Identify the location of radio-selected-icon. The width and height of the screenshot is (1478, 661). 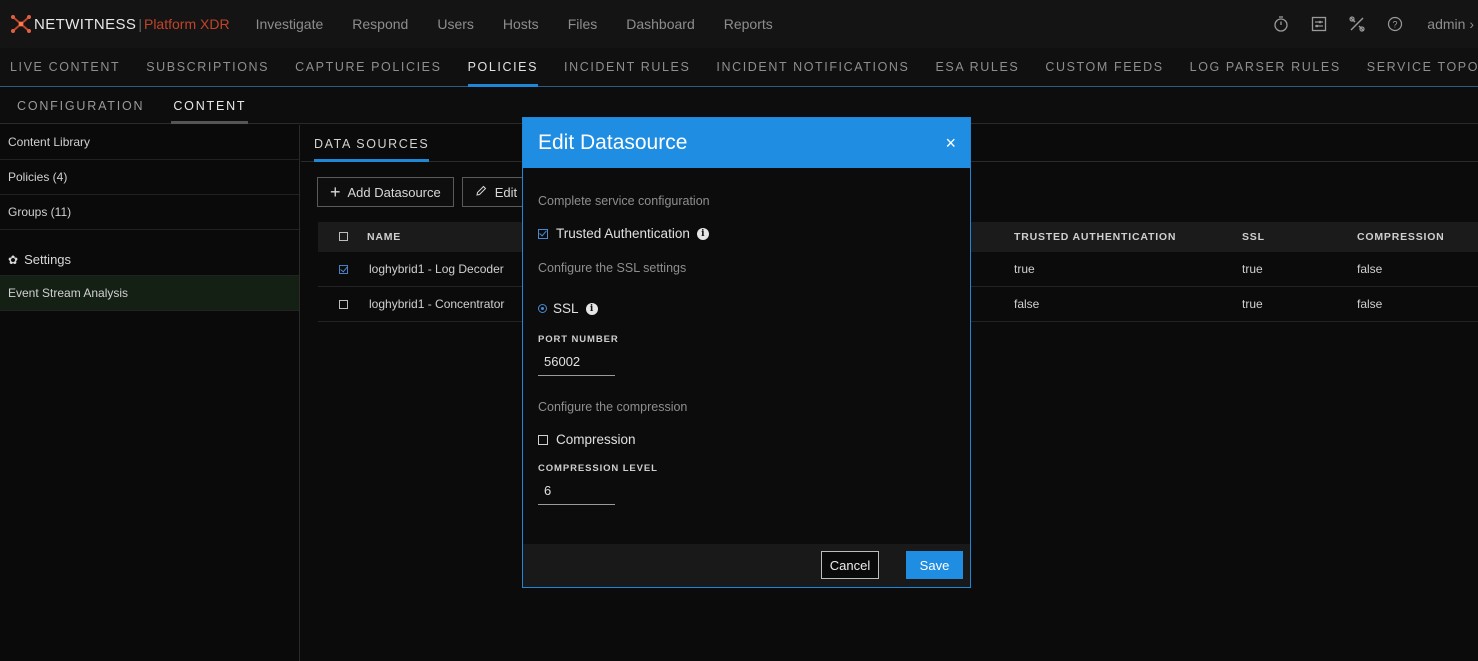
(542, 308).